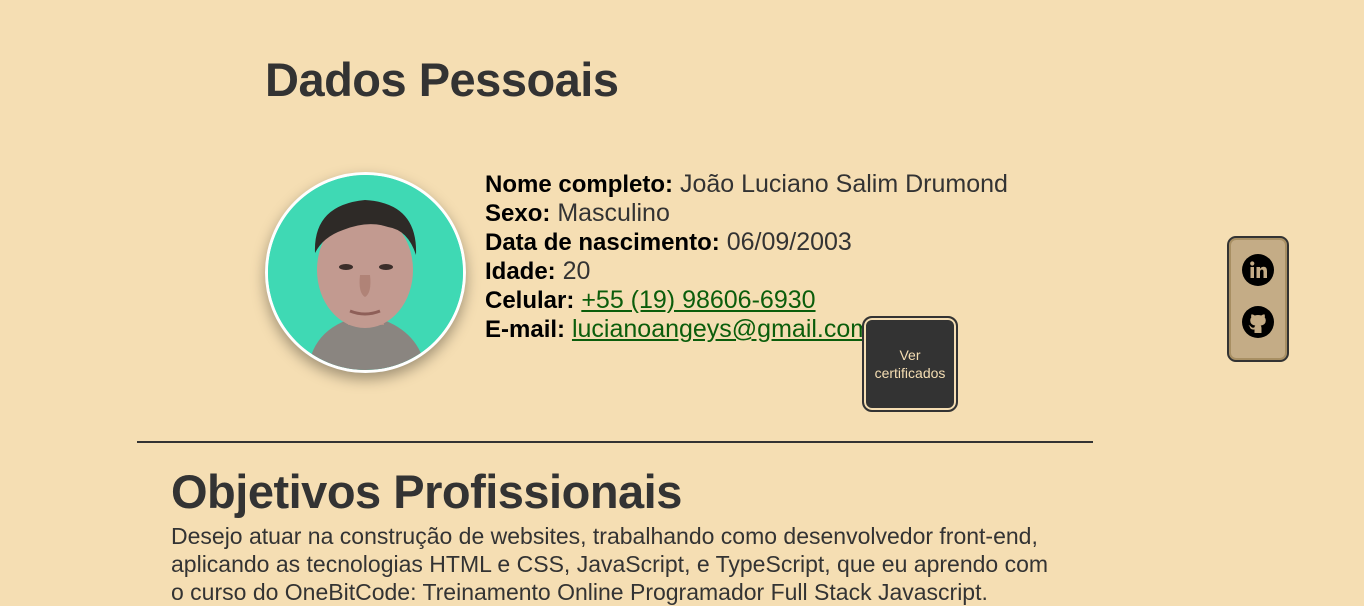 The width and height of the screenshot is (1364, 606). What do you see at coordinates (1258, 299) in the screenshot?
I see `social-links-panel` at bounding box center [1258, 299].